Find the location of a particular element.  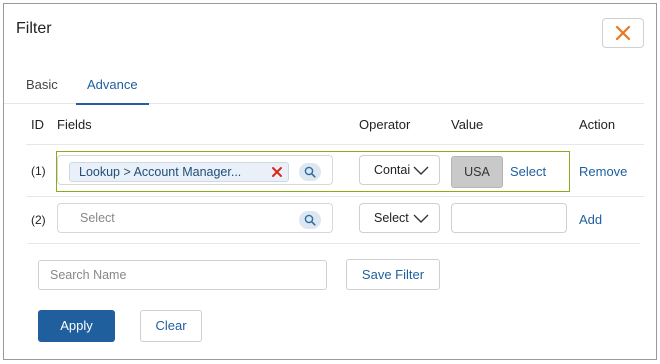

row-1-divider is located at coordinates (335, 196).